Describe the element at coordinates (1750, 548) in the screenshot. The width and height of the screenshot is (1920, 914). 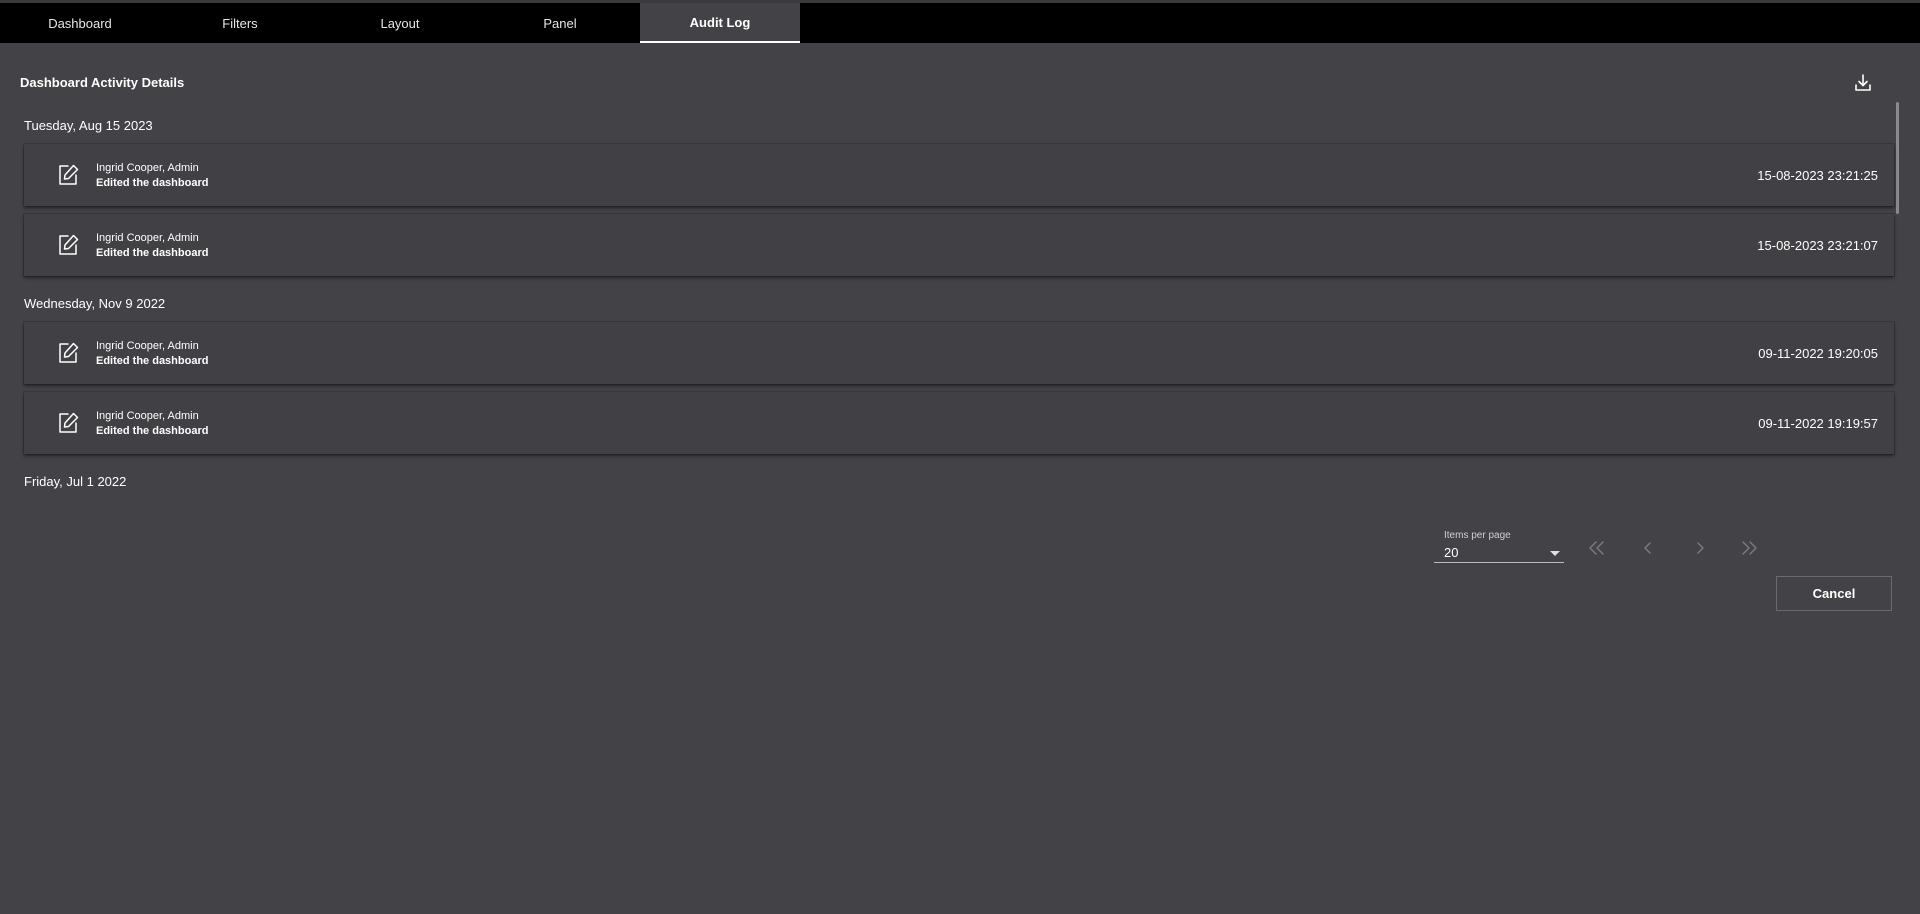
I see `last-page-icon` at that location.